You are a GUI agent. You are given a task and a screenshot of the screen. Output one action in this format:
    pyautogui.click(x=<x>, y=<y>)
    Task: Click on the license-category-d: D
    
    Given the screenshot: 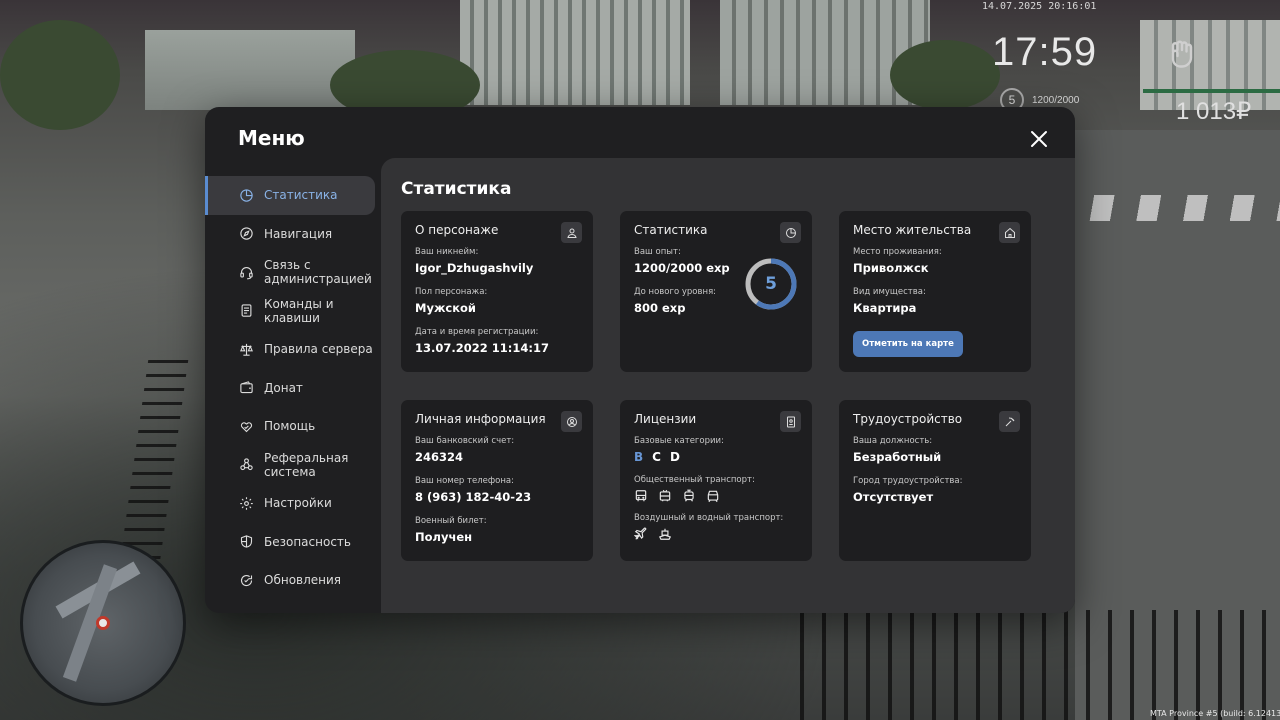 What is the action you would take?
    pyautogui.click(x=674, y=457)
    